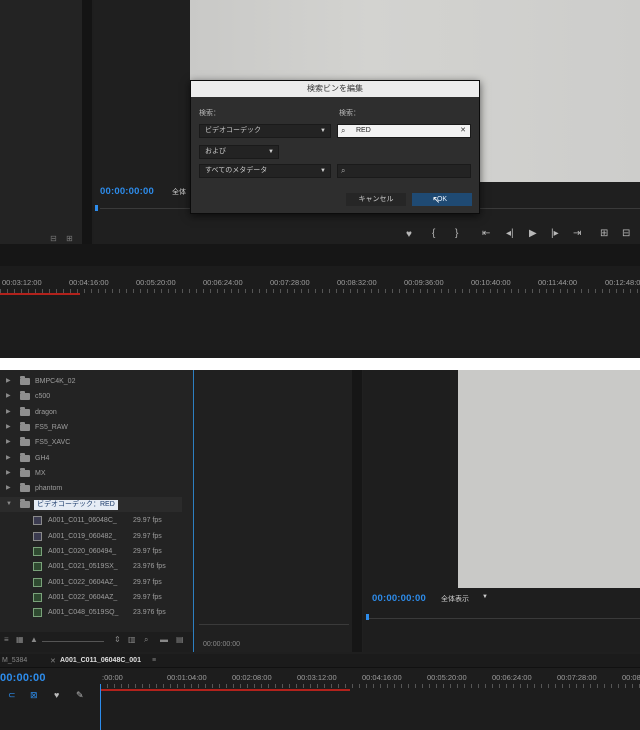 This screenshot has height=730, width=640. Describe the element at coordinates (456, 233) in the screenshot. I see `out-point-icon: }` at that location.